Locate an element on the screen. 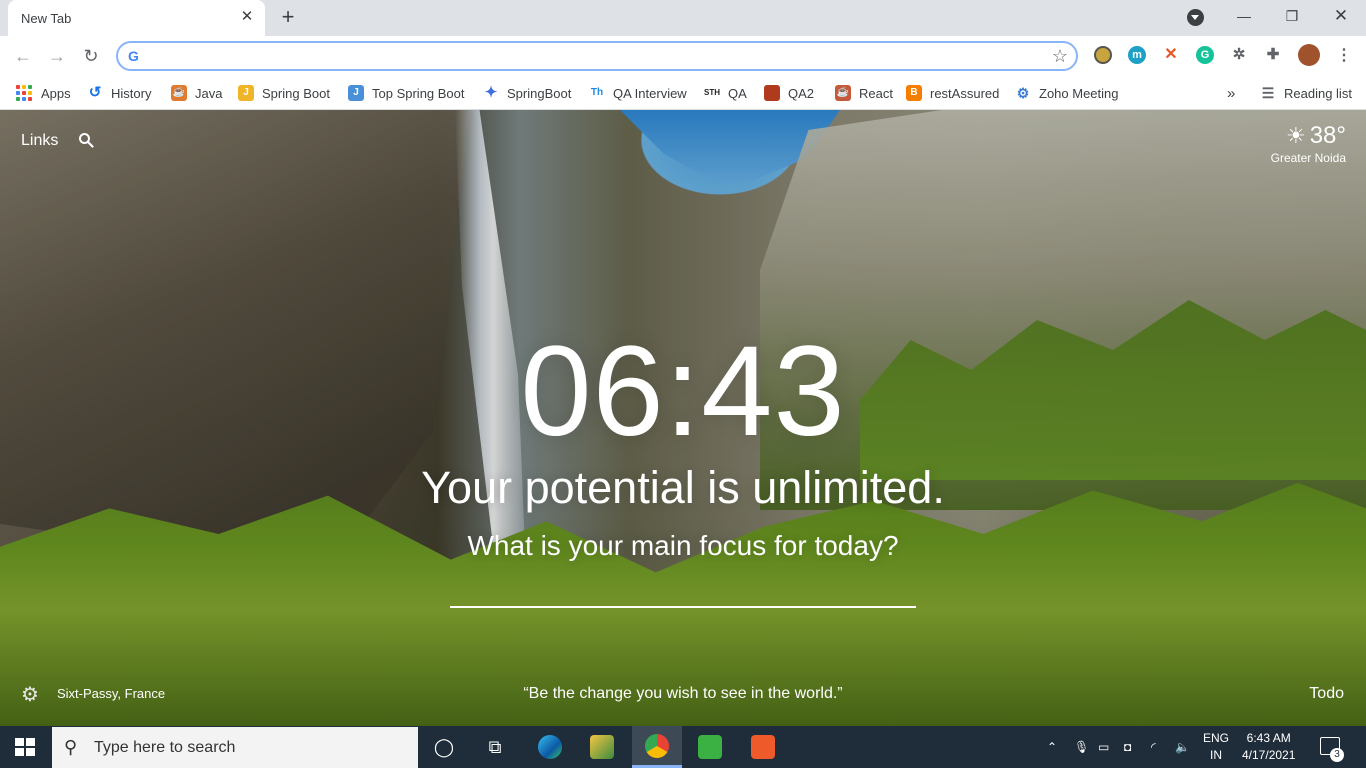  input-language: ENG IN is located at coordinates (1216, 747).